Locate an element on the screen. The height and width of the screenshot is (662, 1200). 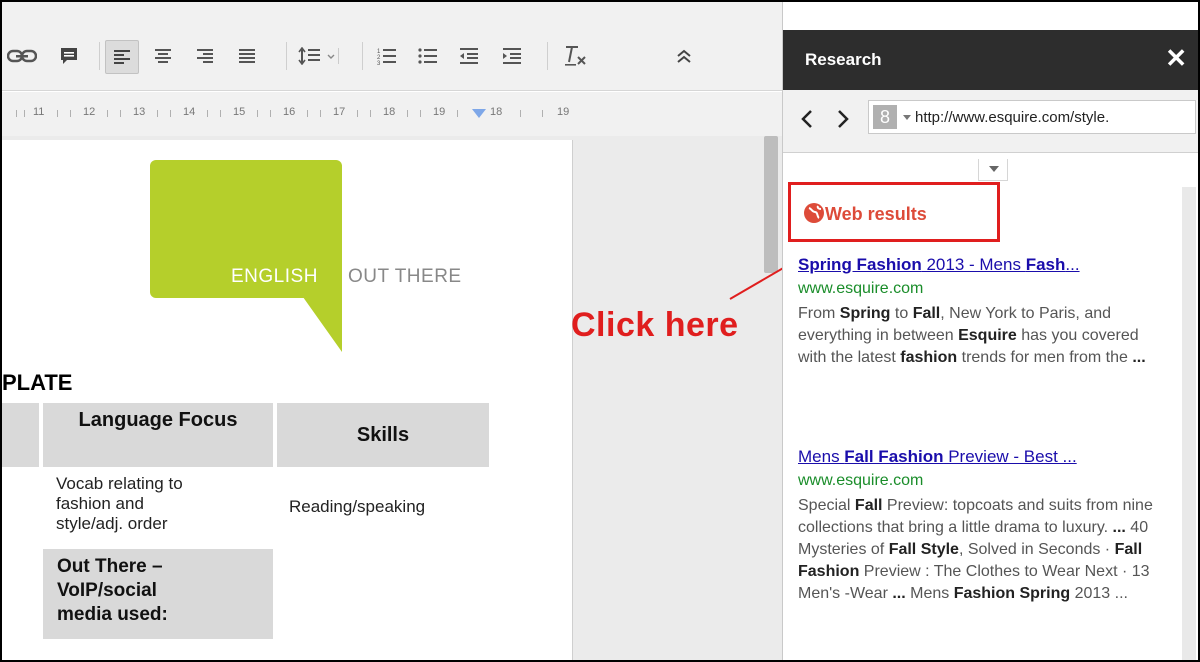
out-there-line: Out There – is located at coordinates (110, 566).